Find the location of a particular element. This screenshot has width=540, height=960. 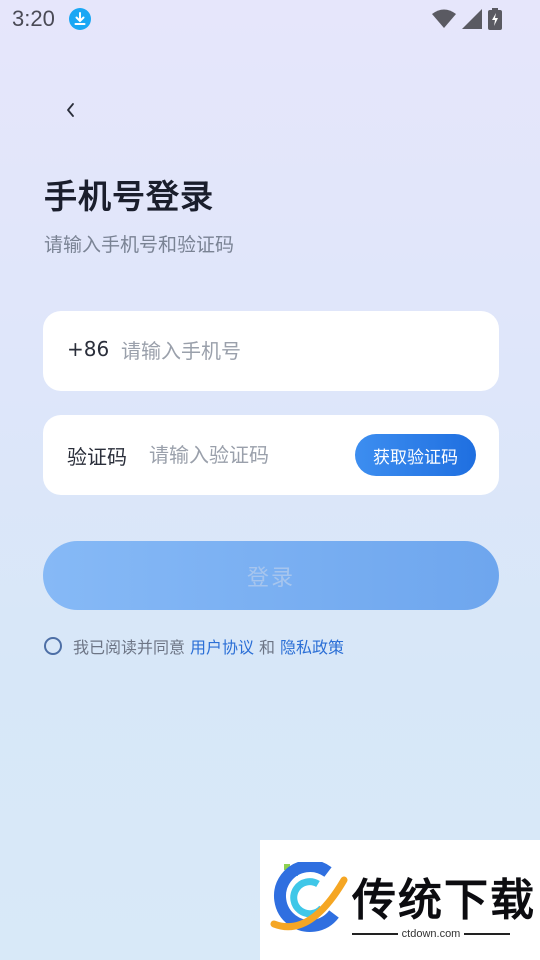

agreement-conjunction: 和 is located at coordinates (267, 647).